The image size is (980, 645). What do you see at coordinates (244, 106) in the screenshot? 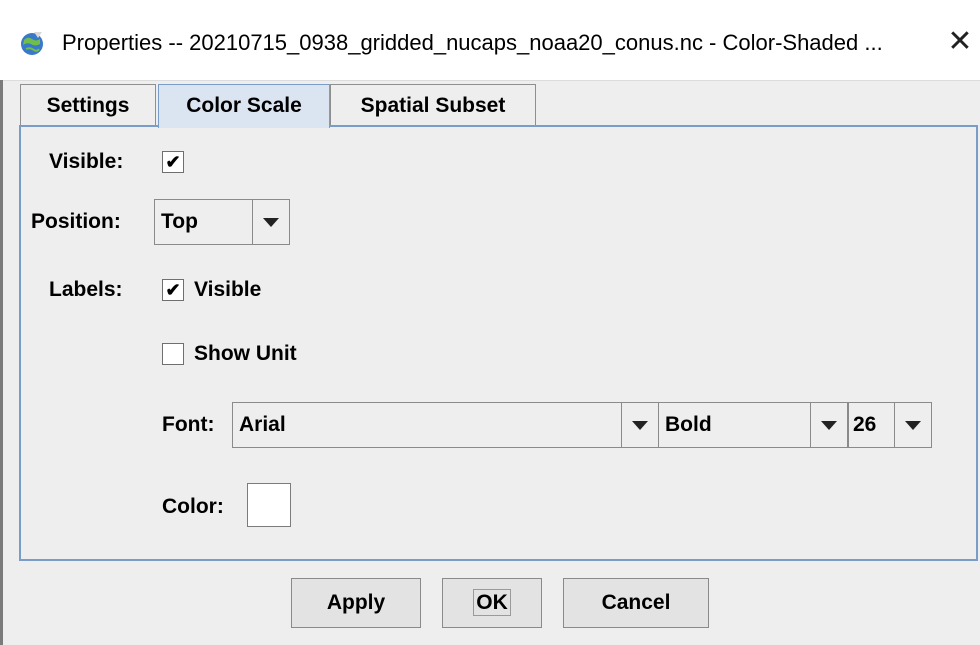
I see `tab-color-scale: Color Scale` at bounding box center [244, 106].